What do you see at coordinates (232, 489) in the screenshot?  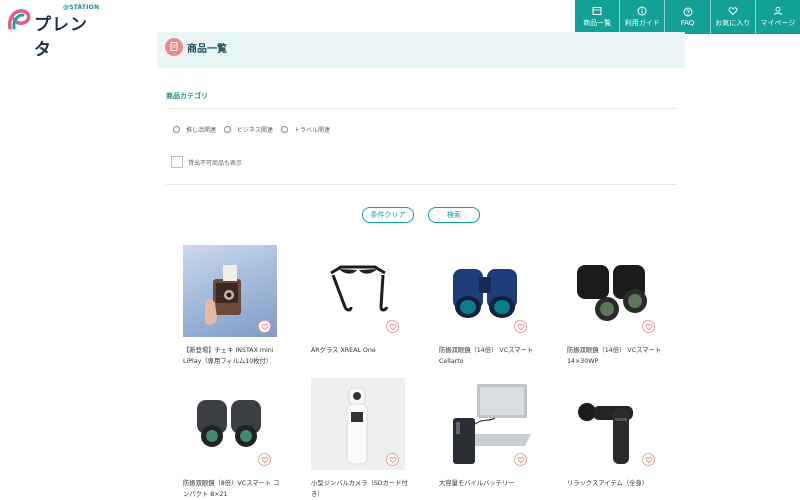 I see `product-name: 防振双眼鏡（8倍）VCスマート コンパクト 8×21` at bounding box center [232, 489].